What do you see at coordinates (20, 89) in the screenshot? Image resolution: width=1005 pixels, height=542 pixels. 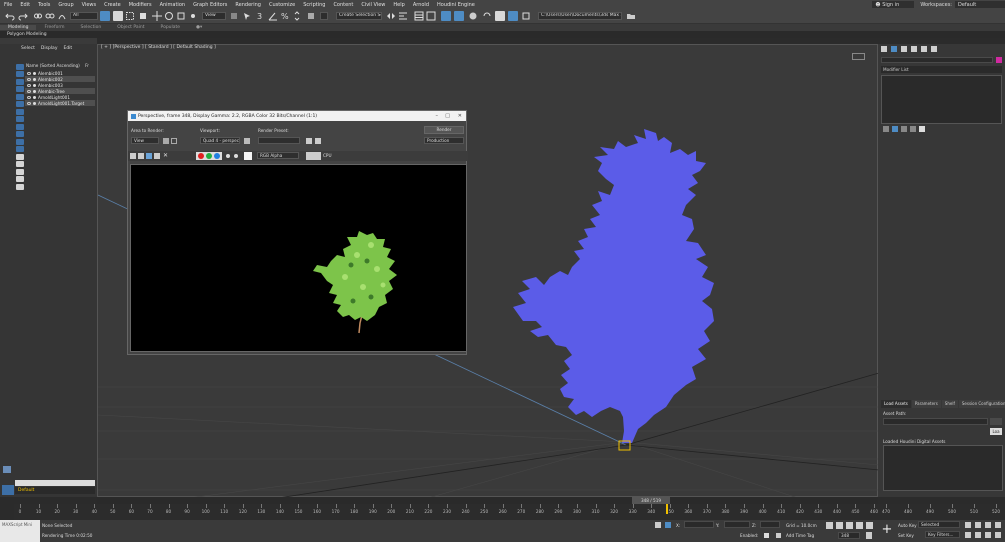 I see `filter-cameras-icon` at bounding box center [20, 89].